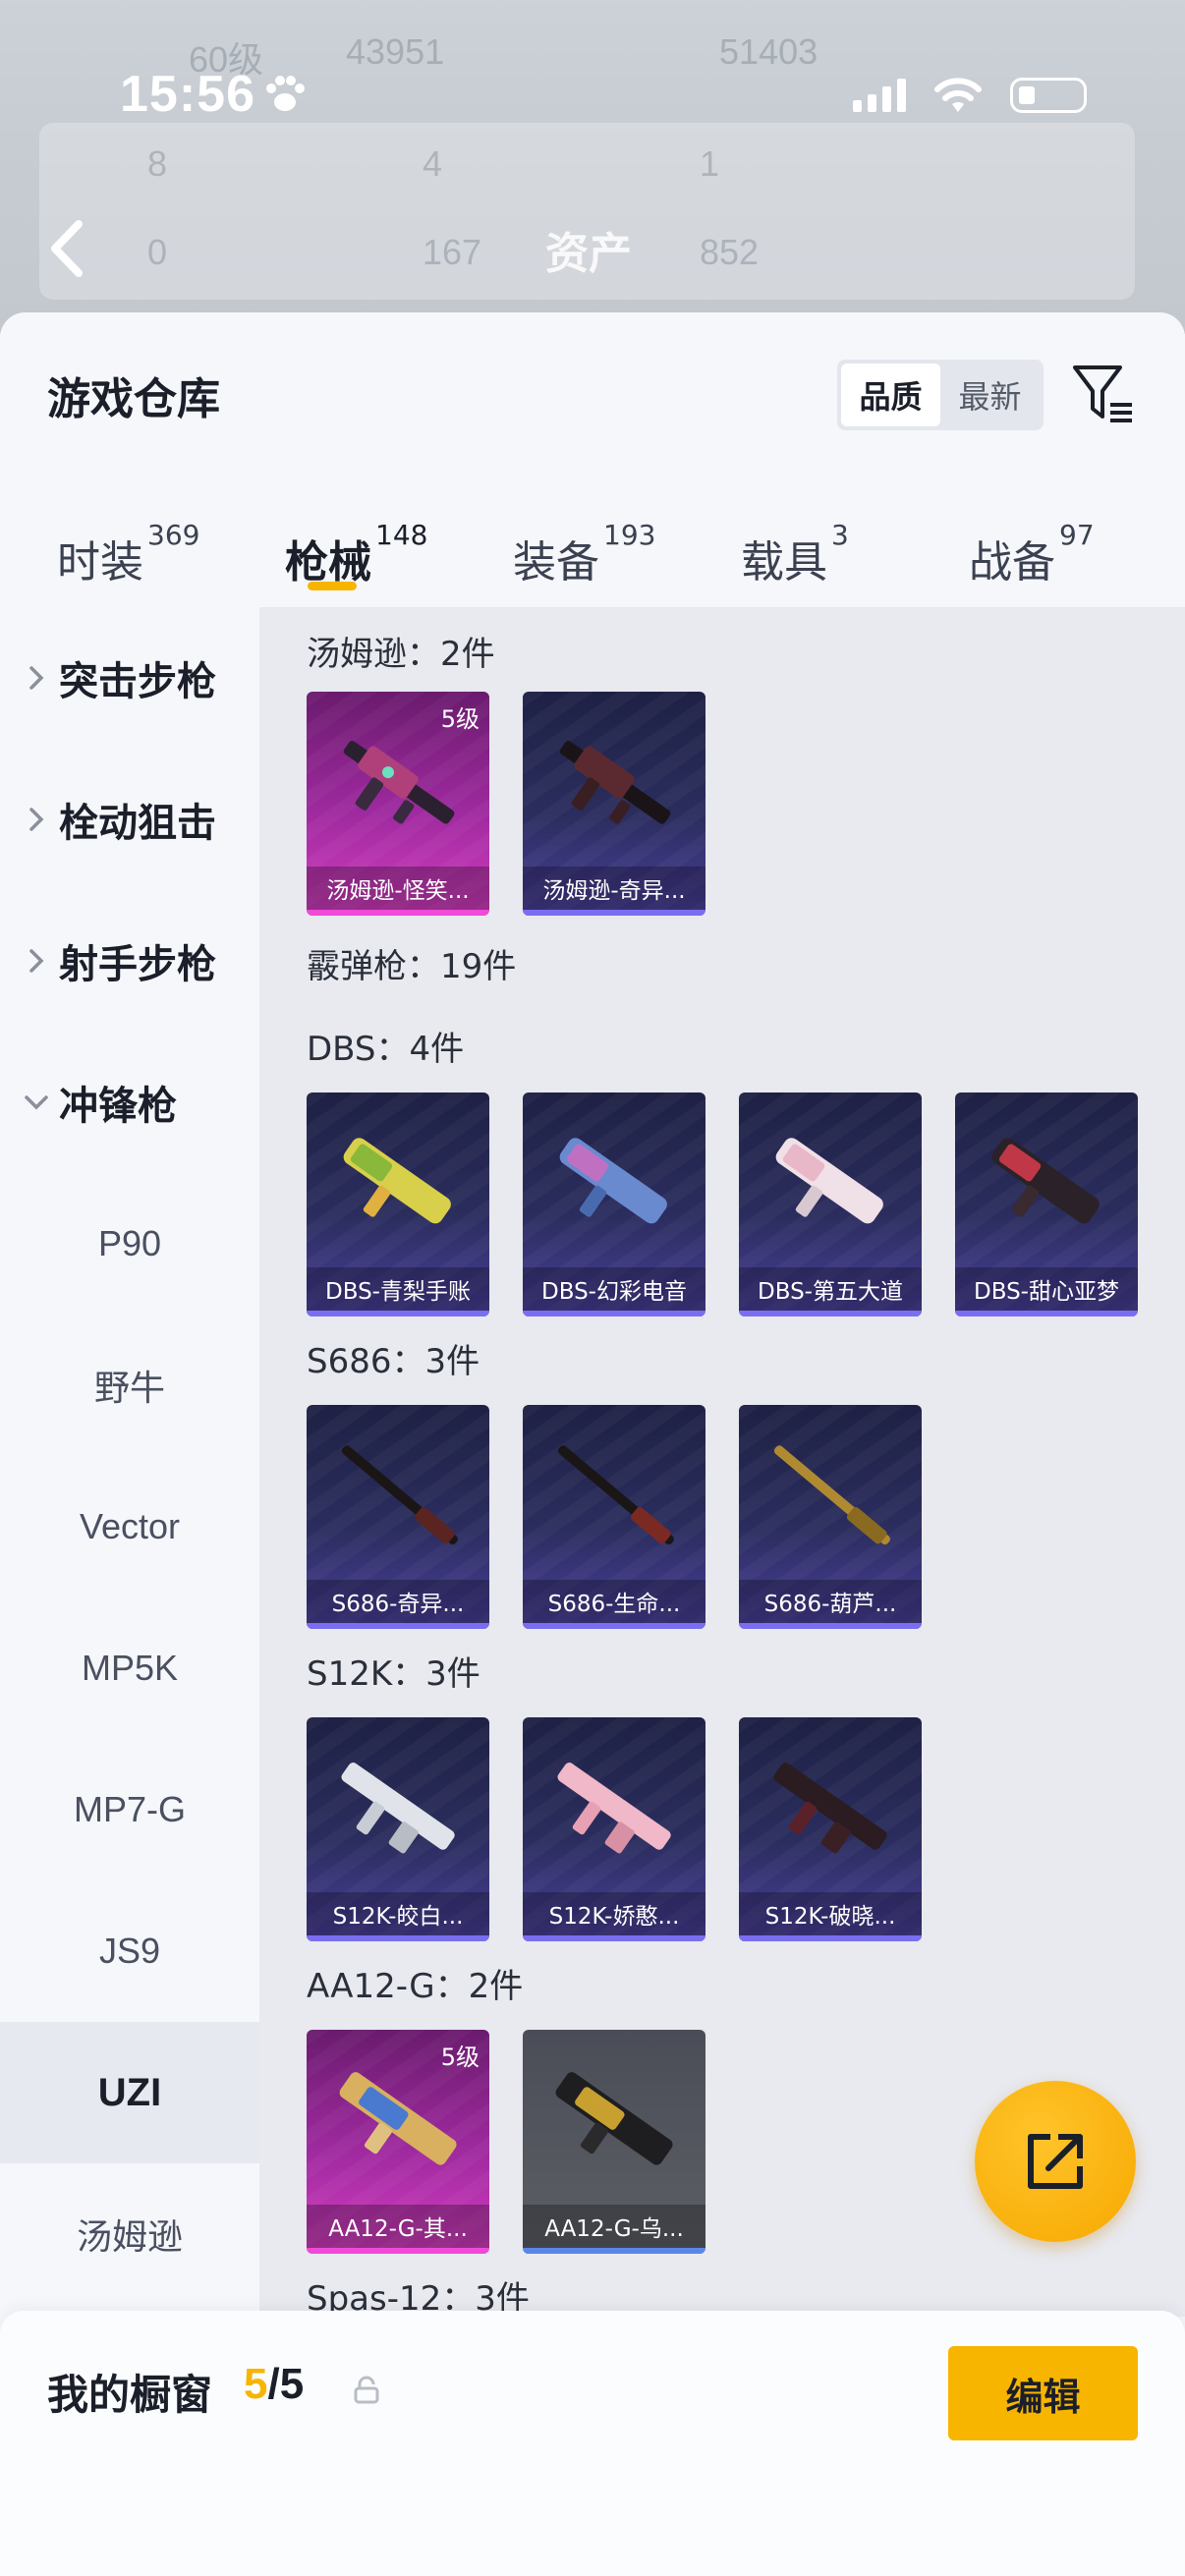  Describe the element at coordinates (710, 163) in the screenshot. I see `bg-stat: 1` at that location.